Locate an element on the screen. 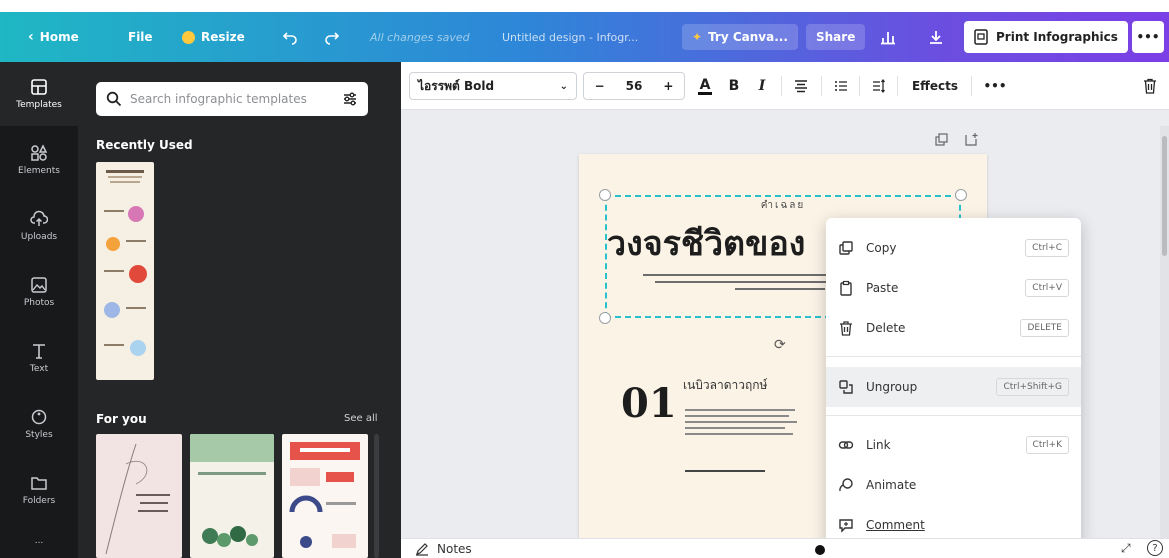 The image size is (1169, 558). insights-button is located at coordinates (888, 37).